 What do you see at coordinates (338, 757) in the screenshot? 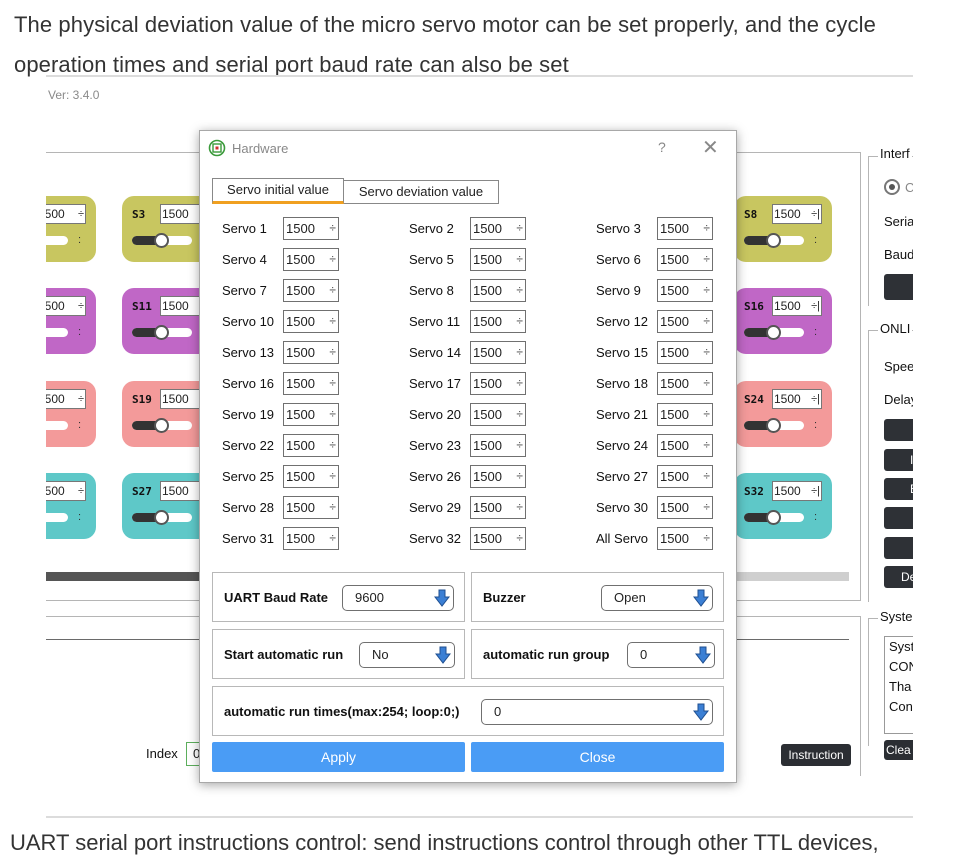
I see `apply-button: Apply` at bounding box center [338, 757].